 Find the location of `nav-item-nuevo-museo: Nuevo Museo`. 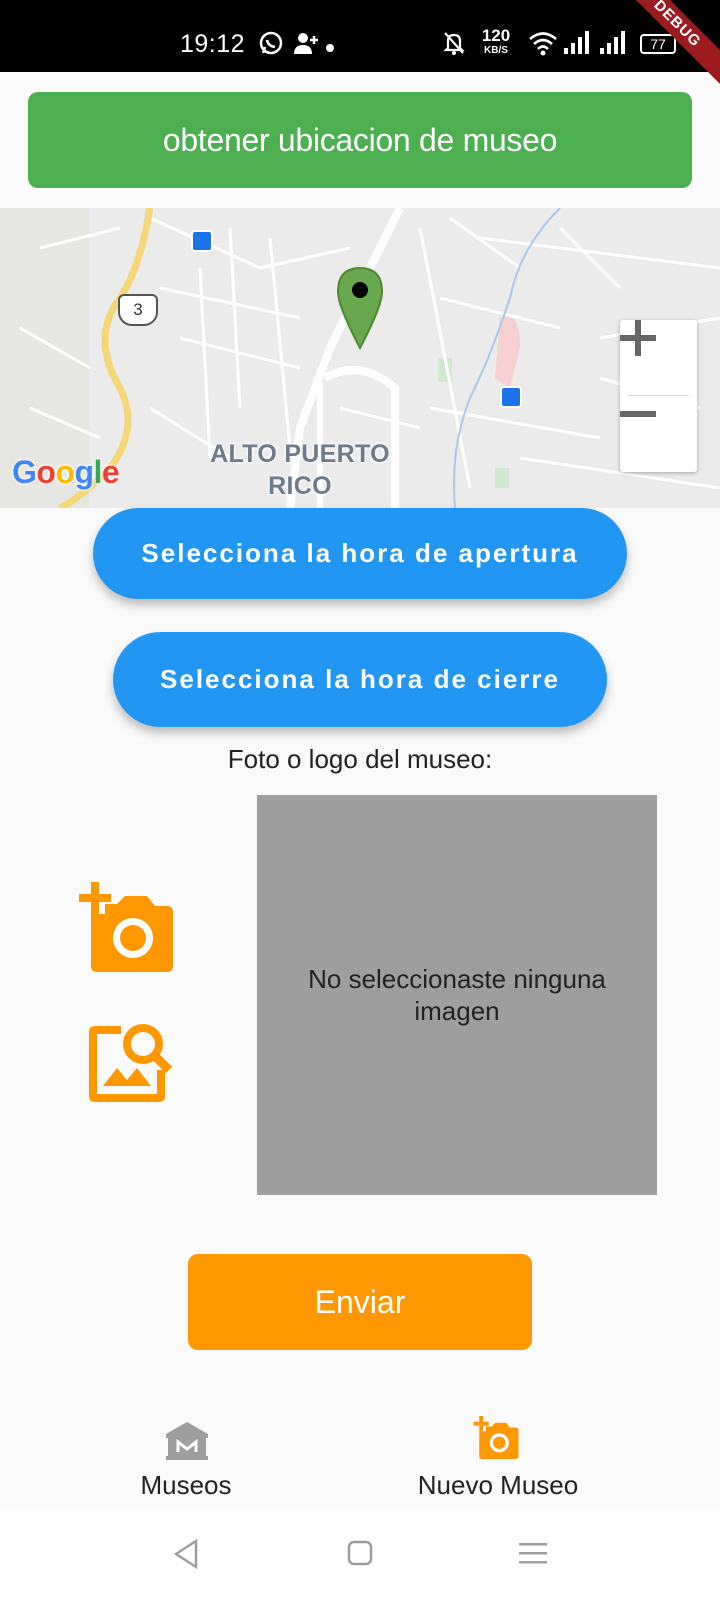

nav-item-nuevo-museo: Nuevo Museo is located at coordinates (498, 1455).